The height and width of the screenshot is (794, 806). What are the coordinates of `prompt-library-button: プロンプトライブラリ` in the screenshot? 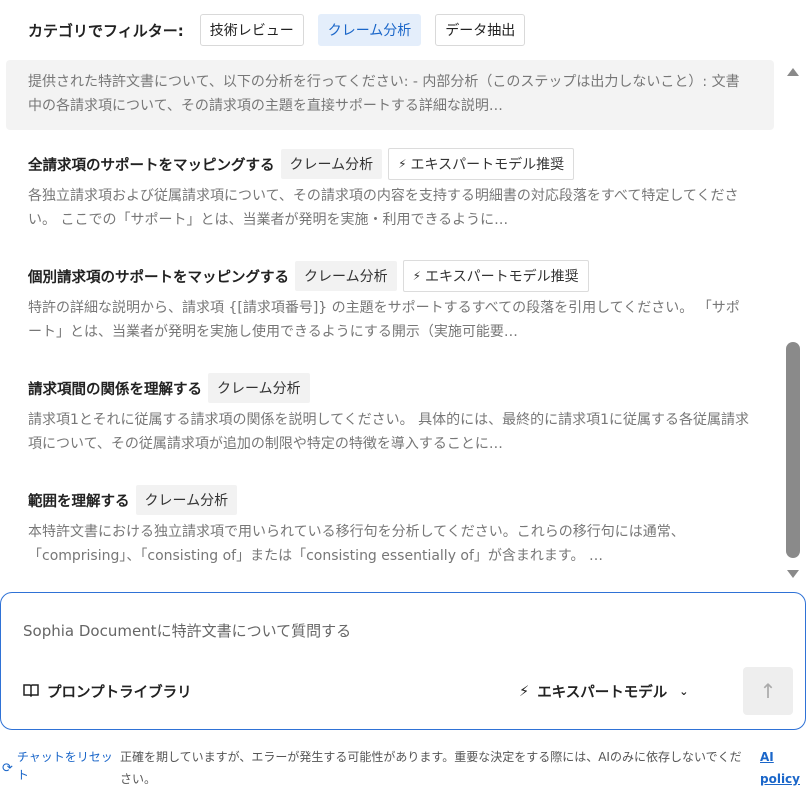 It's located at (107, 691).